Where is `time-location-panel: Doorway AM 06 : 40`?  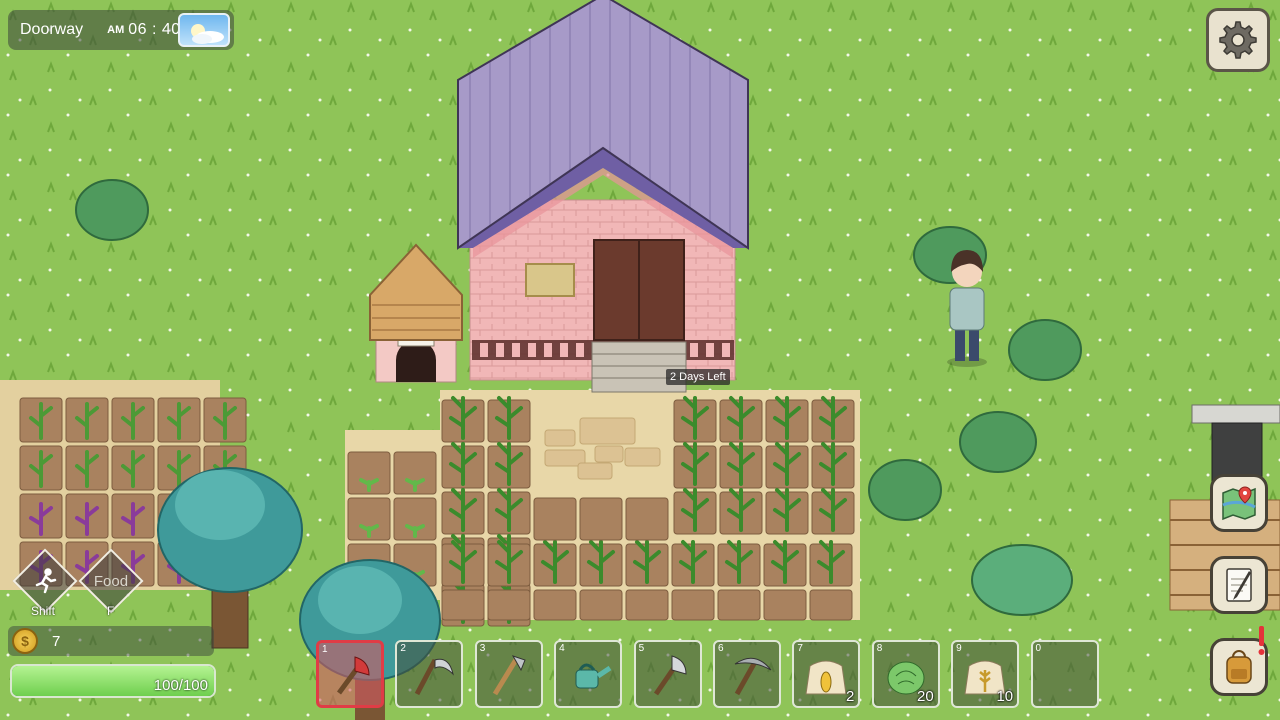
time-location-panel: Doorway AM 06 : 40 is located at coordinates (121, 30).